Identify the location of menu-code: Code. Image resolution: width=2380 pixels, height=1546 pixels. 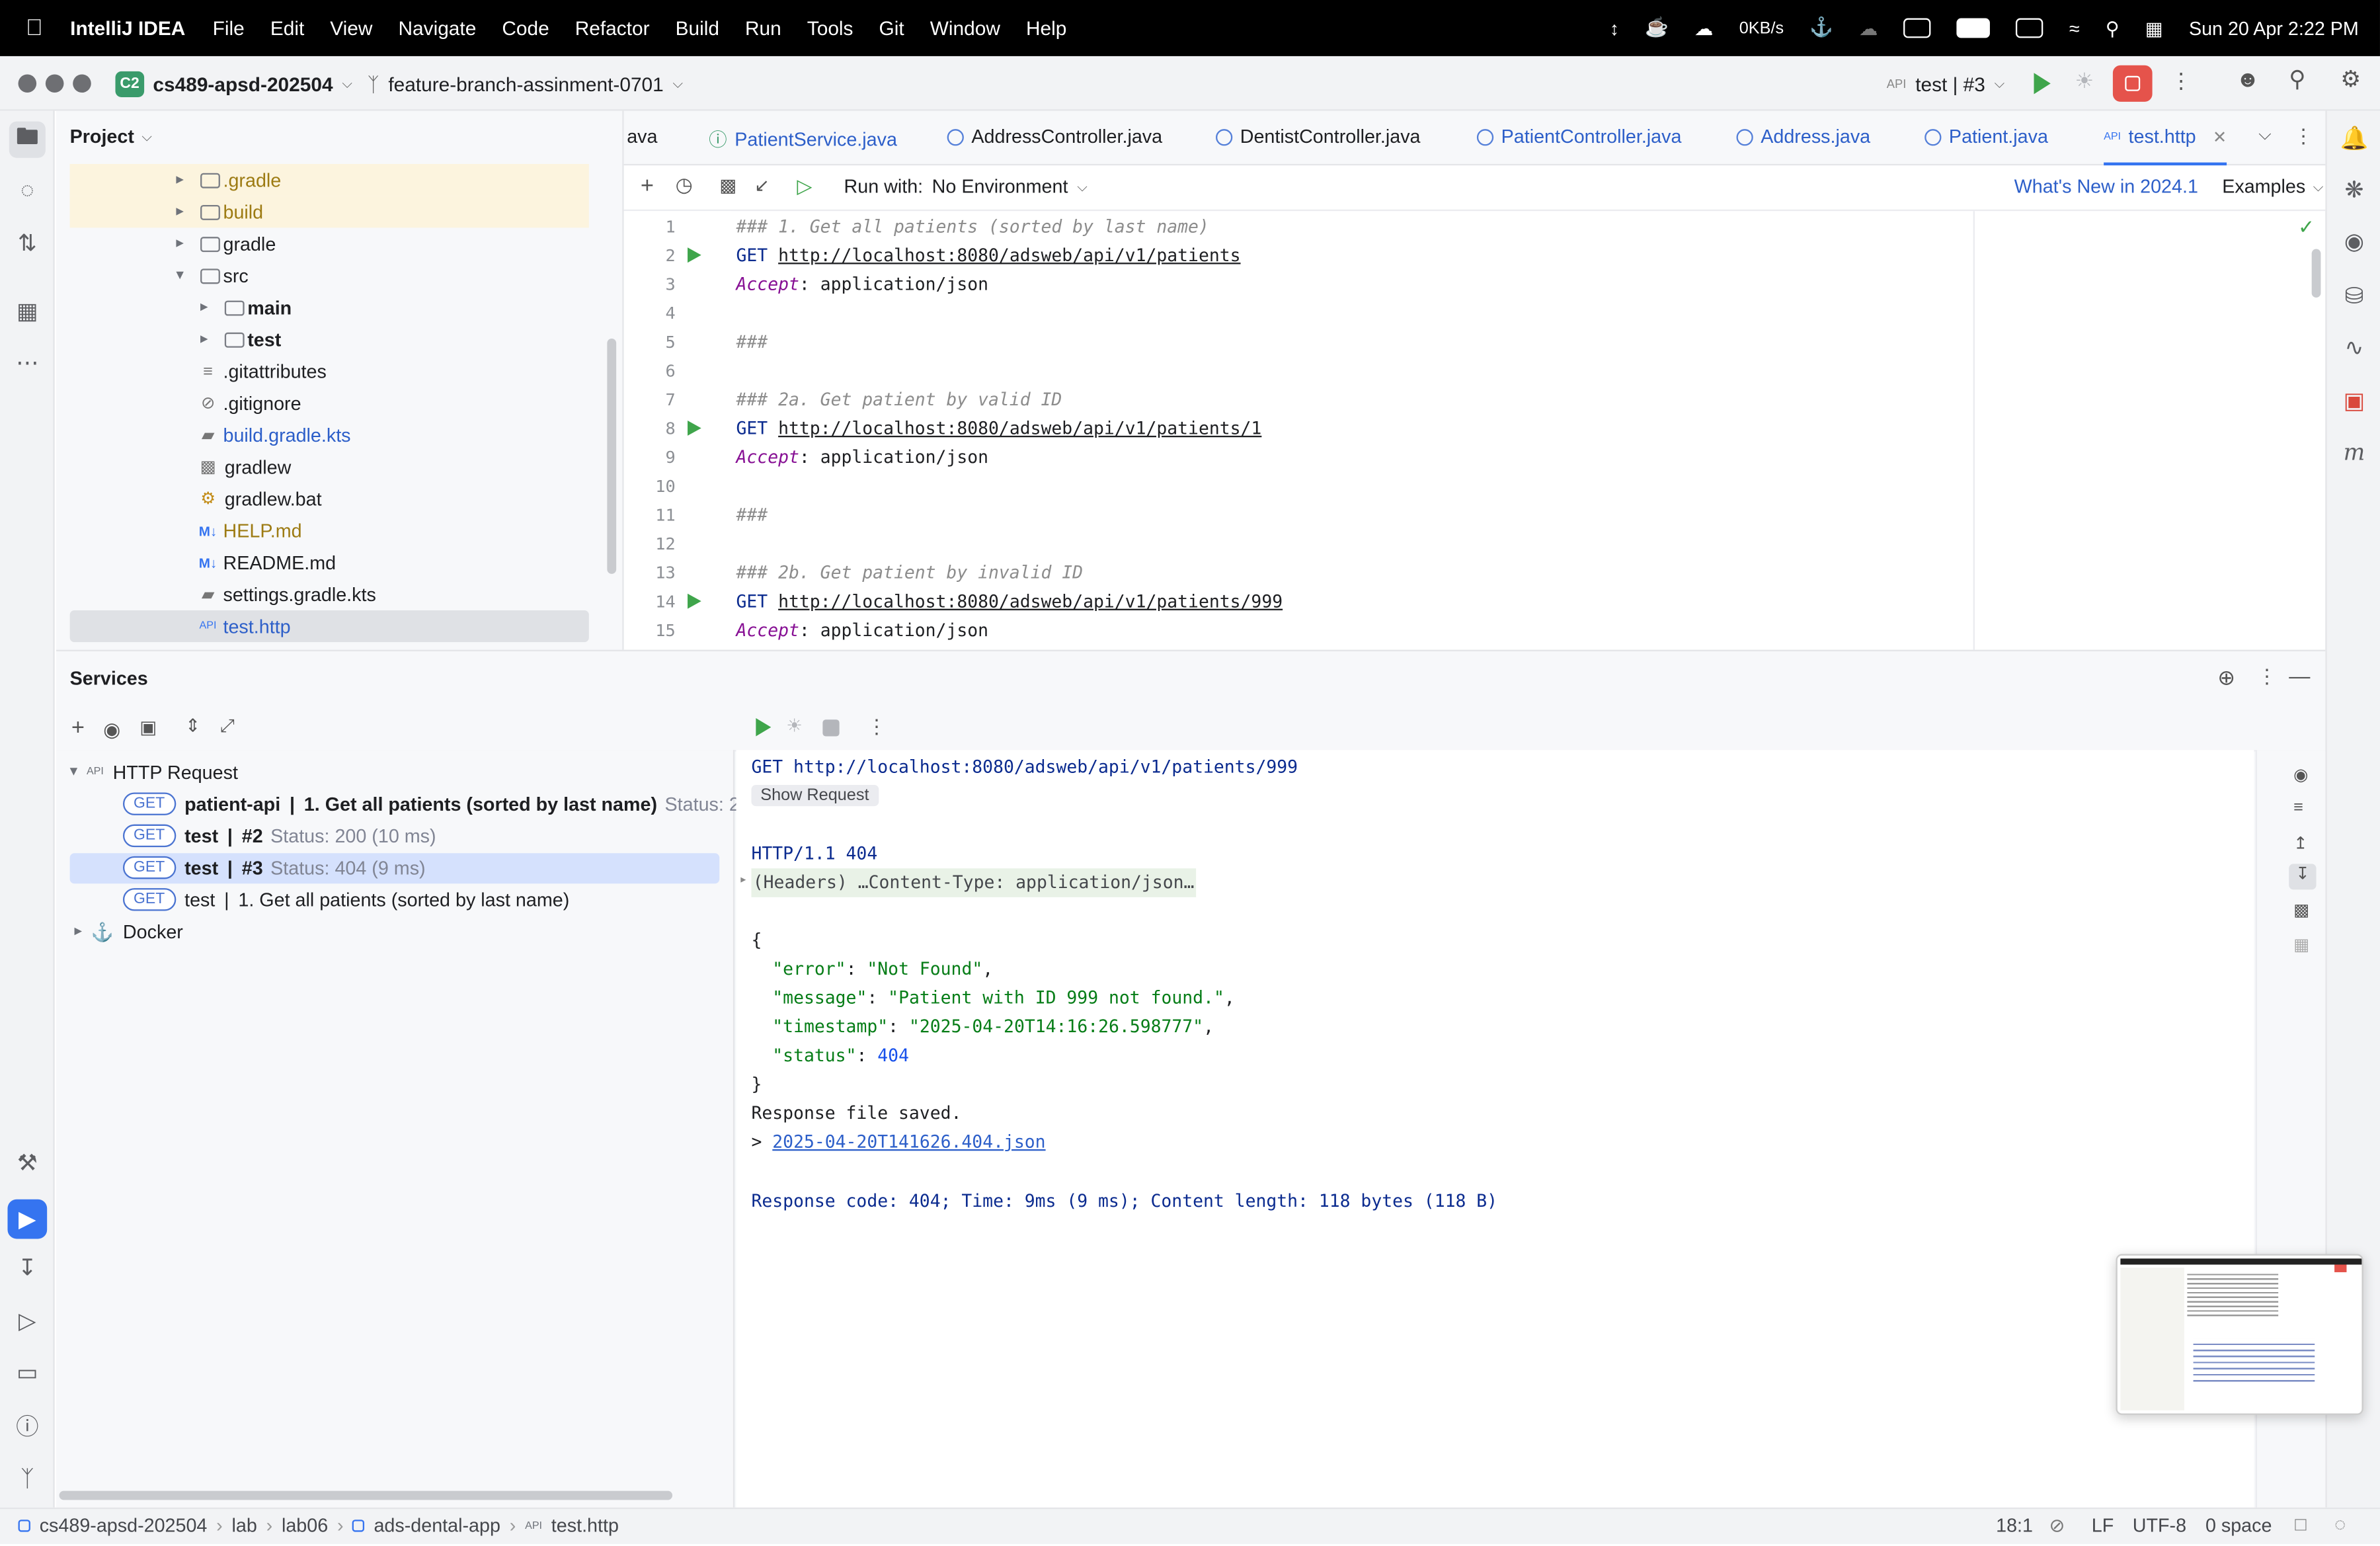
(525, 28).